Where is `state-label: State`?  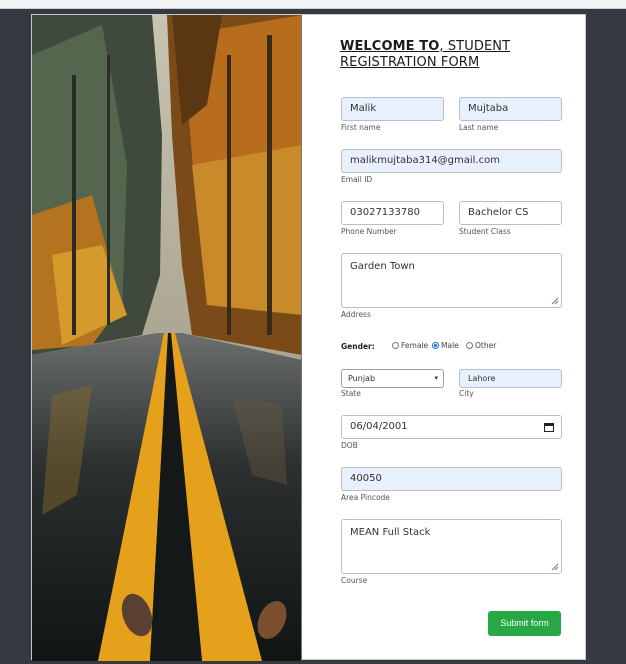
state-label: State is located at coordinates (351, 393).